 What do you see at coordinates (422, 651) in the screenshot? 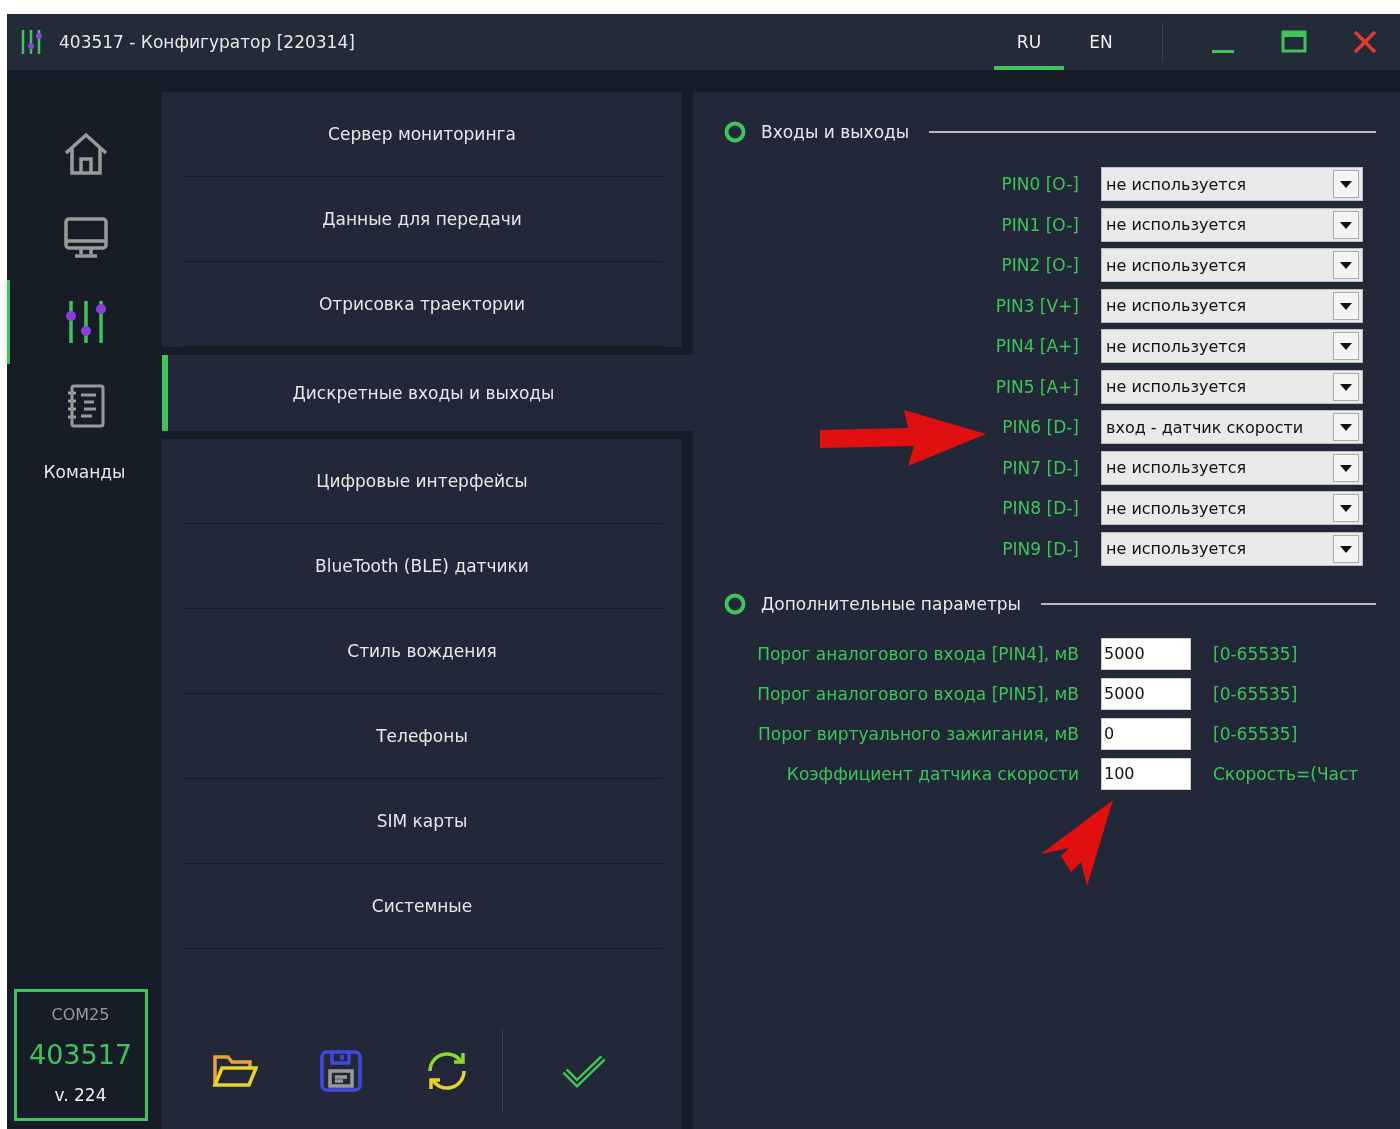
I see `menu-item: Стиль вождения` at bounding box center [422, 651].